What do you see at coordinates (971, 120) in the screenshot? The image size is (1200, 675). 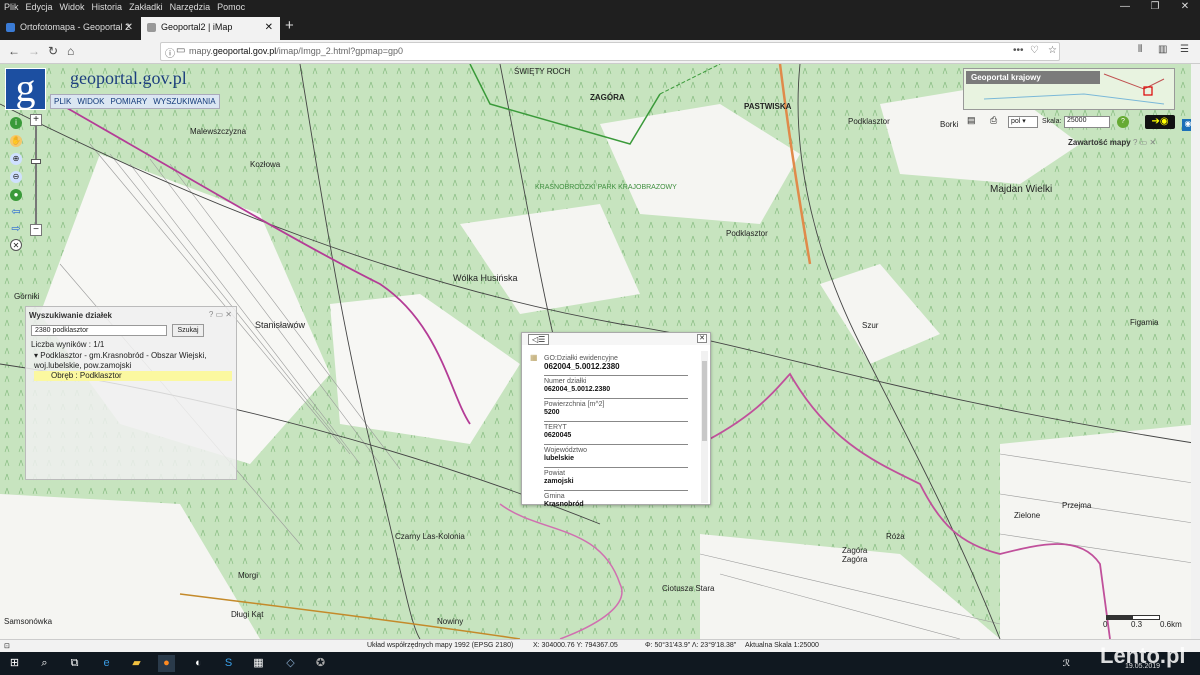 I see `layers-icon: ▤` at bounding box center [971, 120].